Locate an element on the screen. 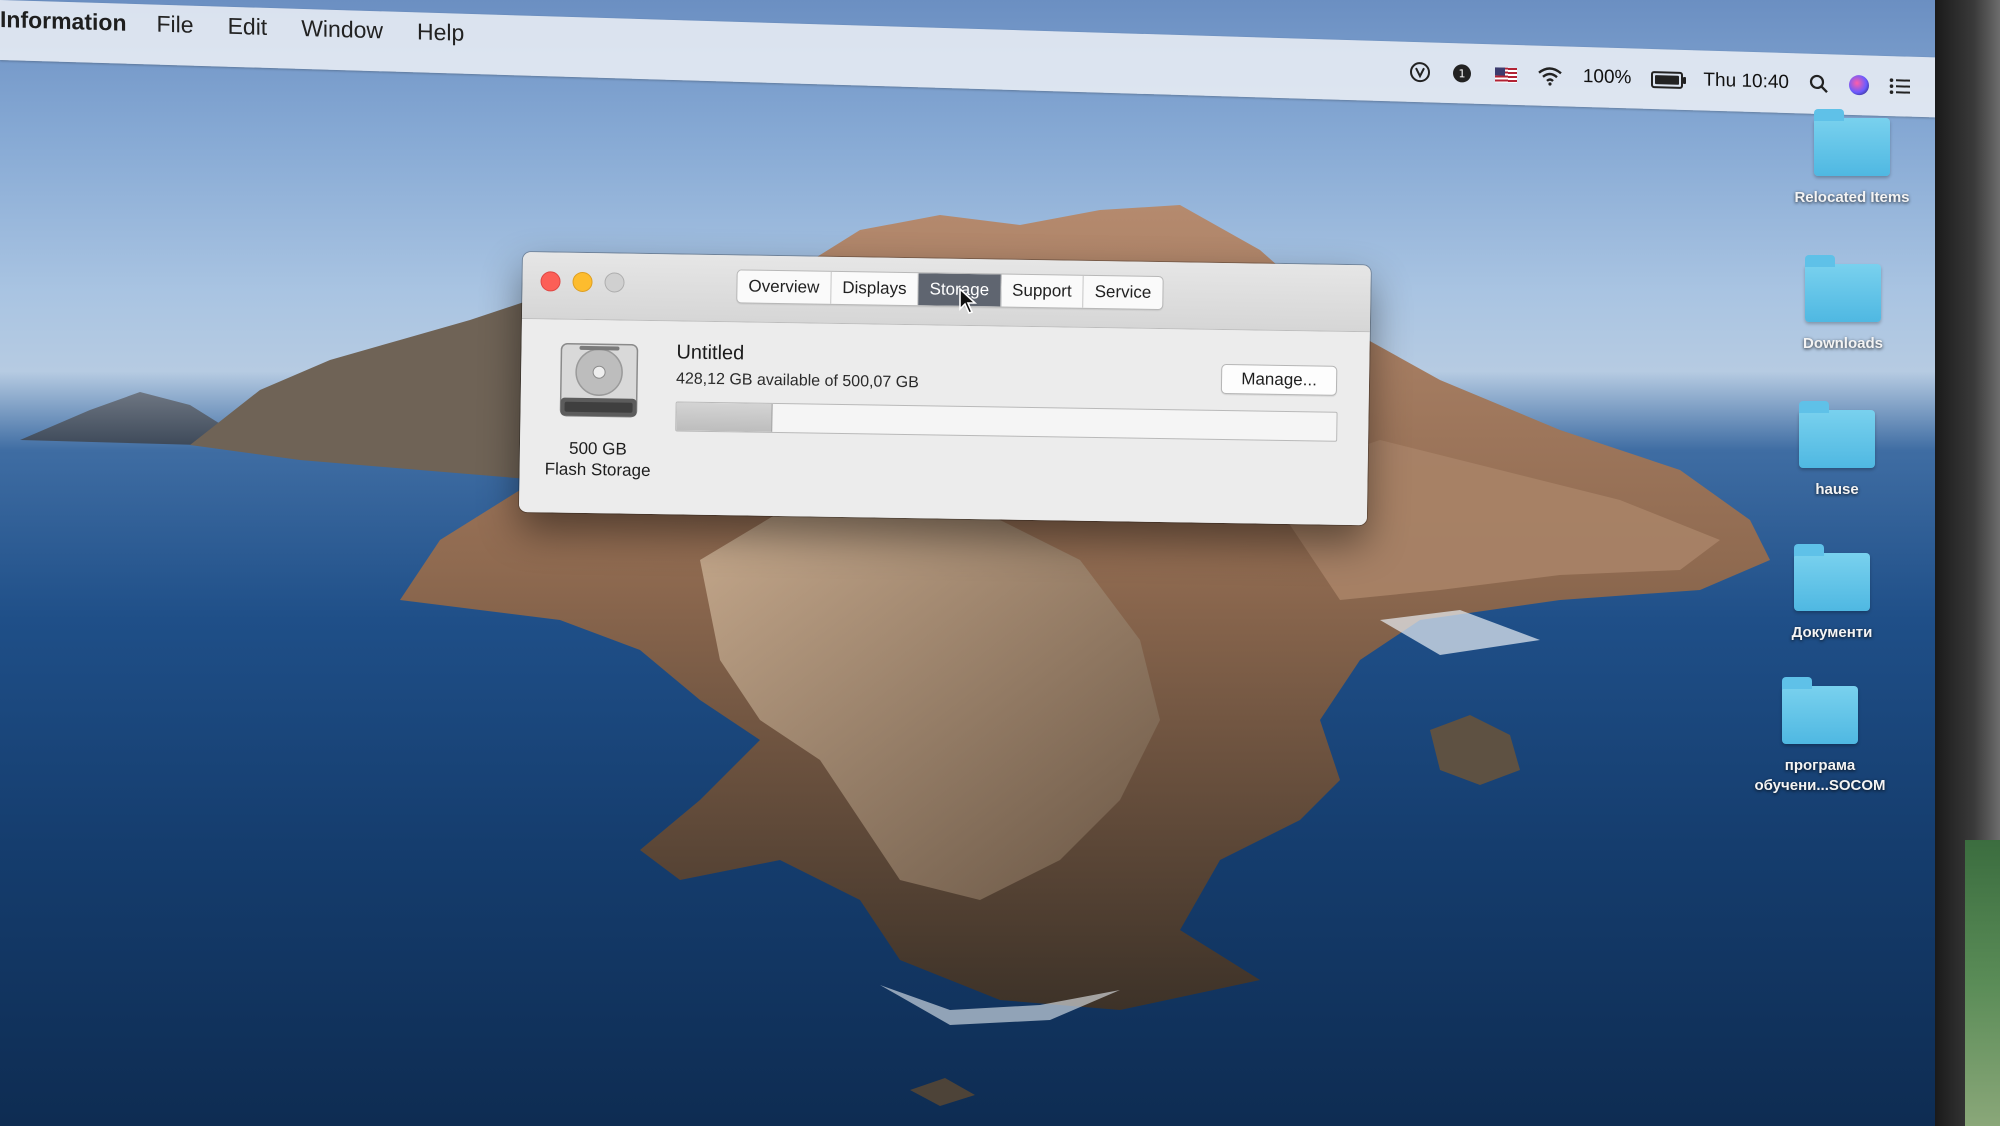 Image resolution: width=2000 pixels, height=1126 pixels. desktop-item-program: програма обучени...SOCOM is located at coordinates (1820, 736).